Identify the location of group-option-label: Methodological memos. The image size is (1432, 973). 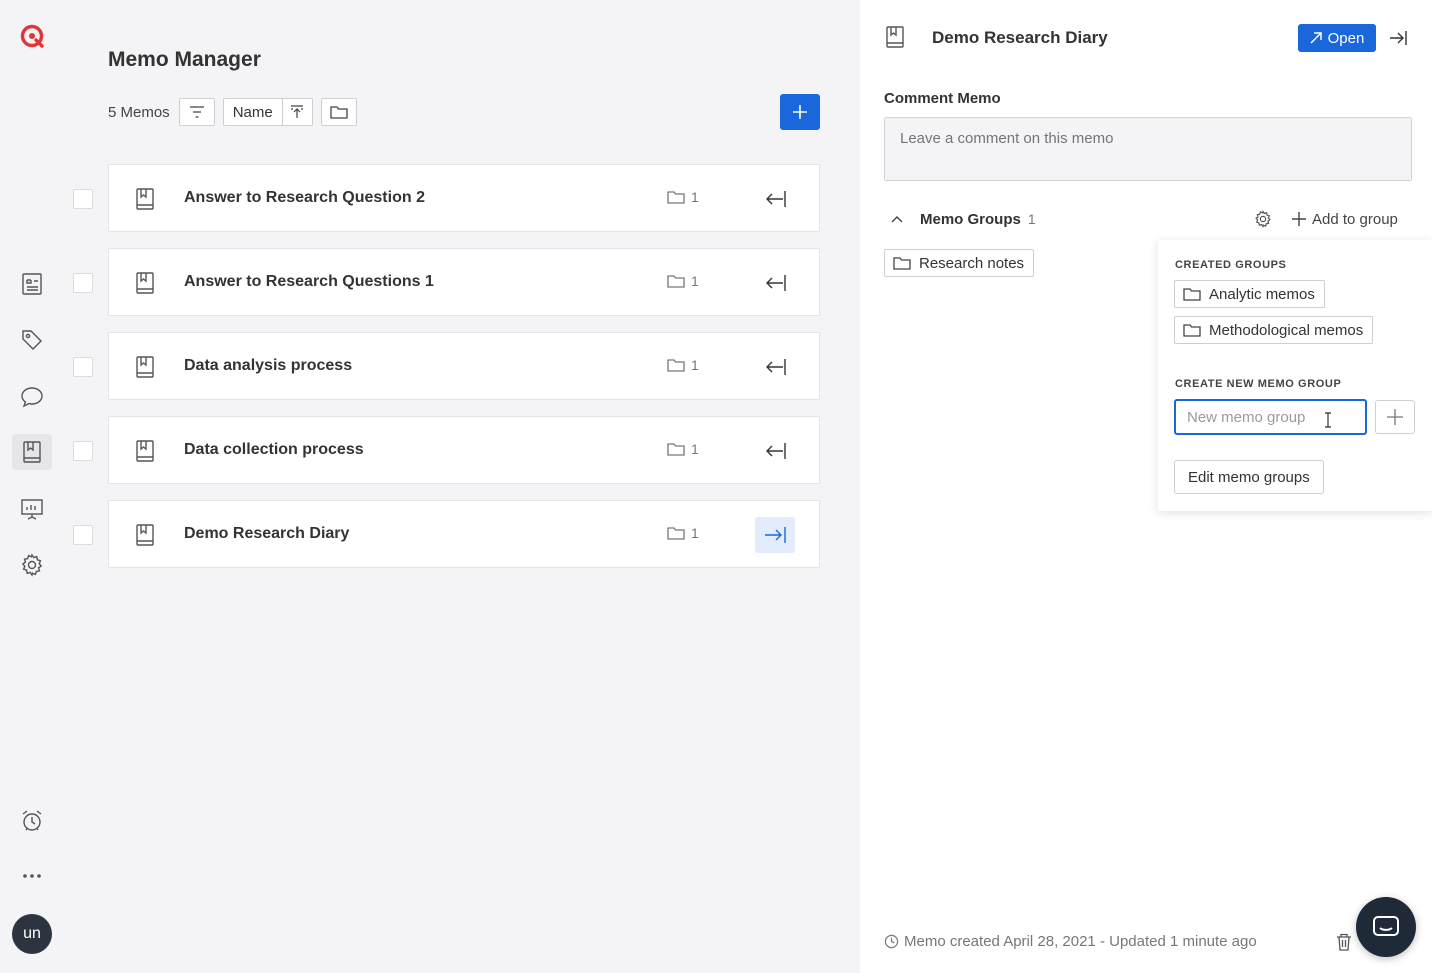
(1286, 330).